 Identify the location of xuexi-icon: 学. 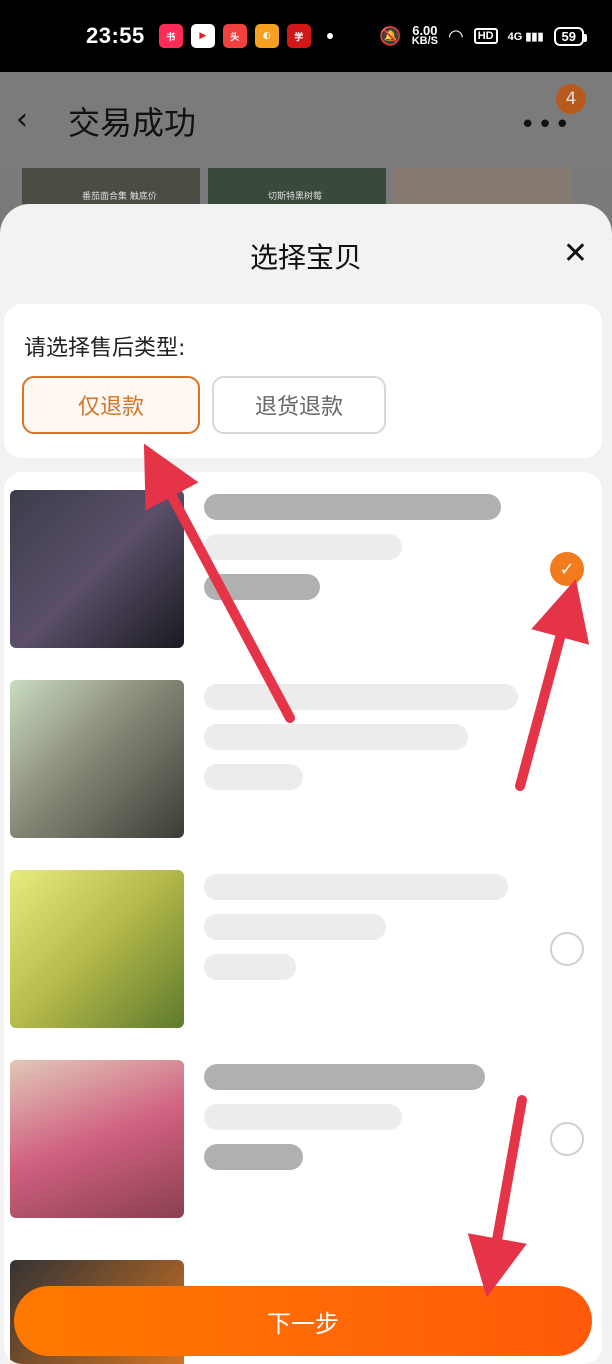
(298, 36).